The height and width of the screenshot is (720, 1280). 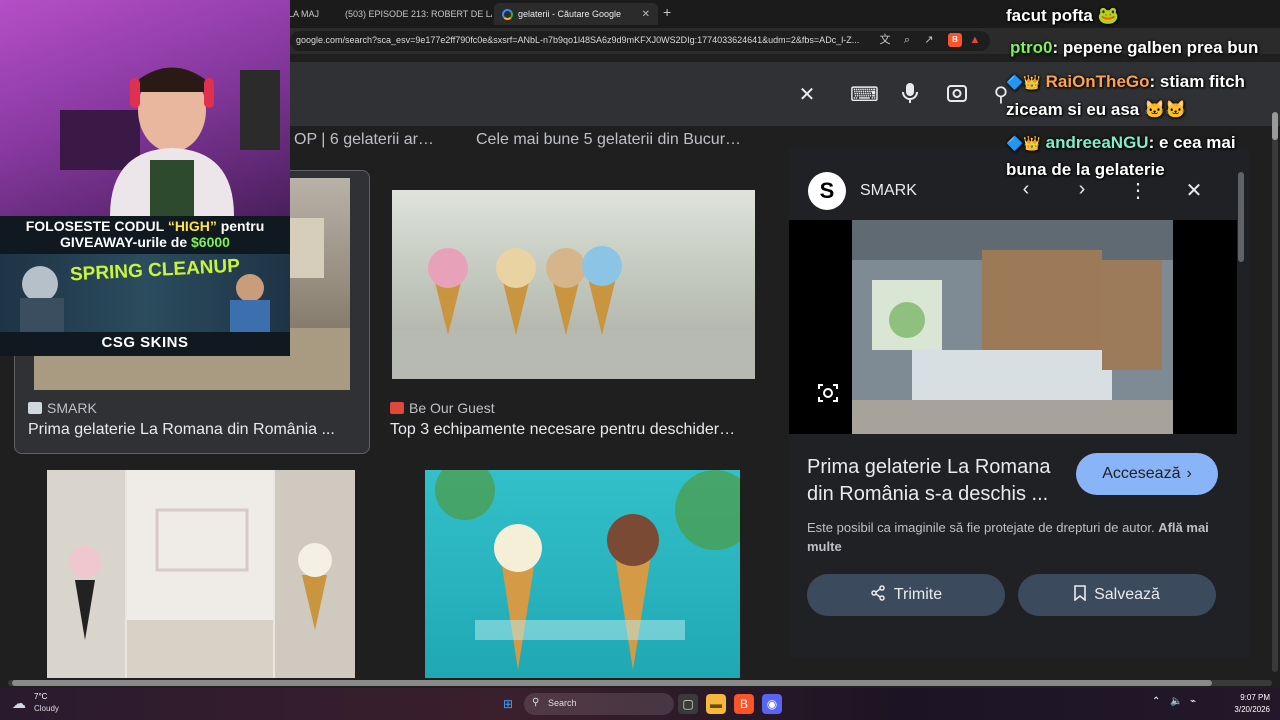 I want to click on save-button: Salvează, so click(x=1117, y=595).